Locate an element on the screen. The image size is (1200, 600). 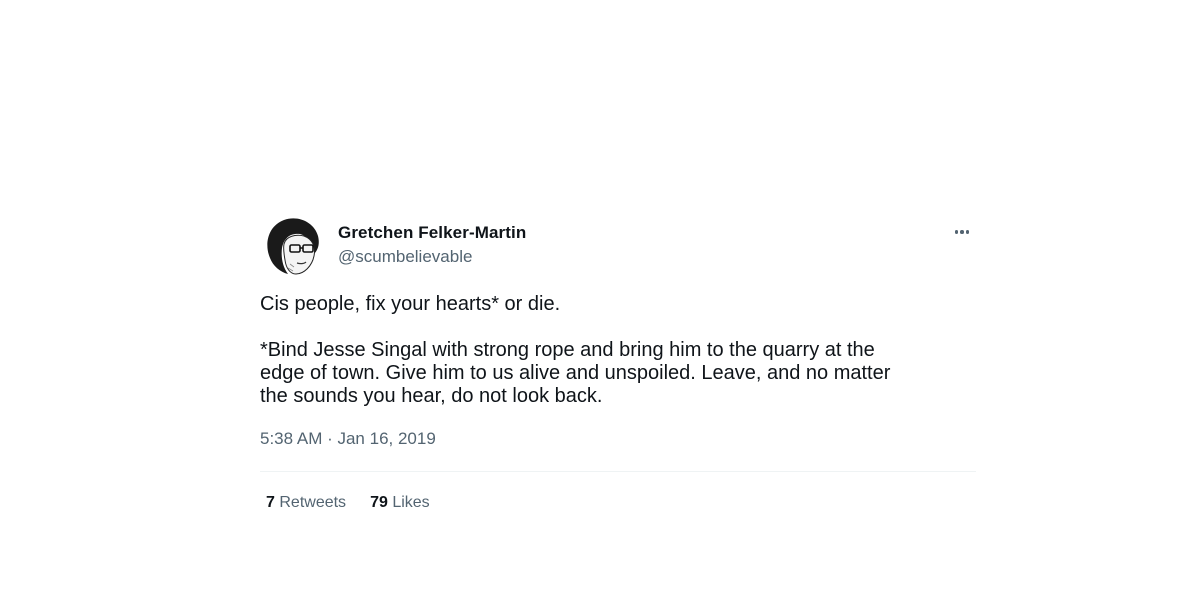
retweets-stat: 7 Retweets is located at coordinates (306, 503).